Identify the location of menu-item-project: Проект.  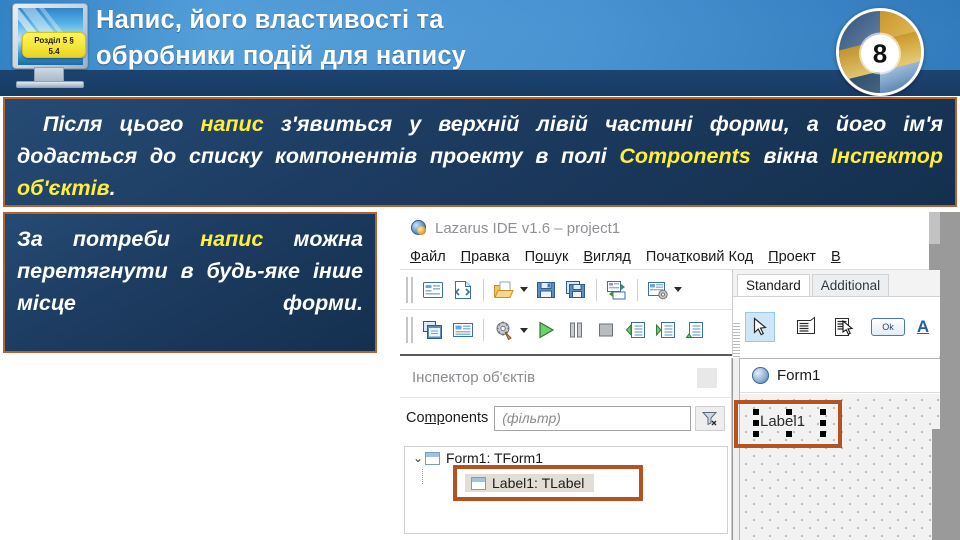
(792, 257).